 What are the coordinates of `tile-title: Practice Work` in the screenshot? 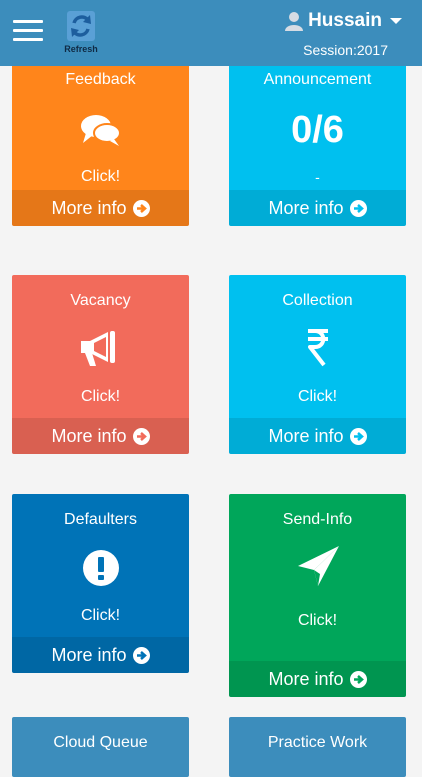 It's located at (317, 742).